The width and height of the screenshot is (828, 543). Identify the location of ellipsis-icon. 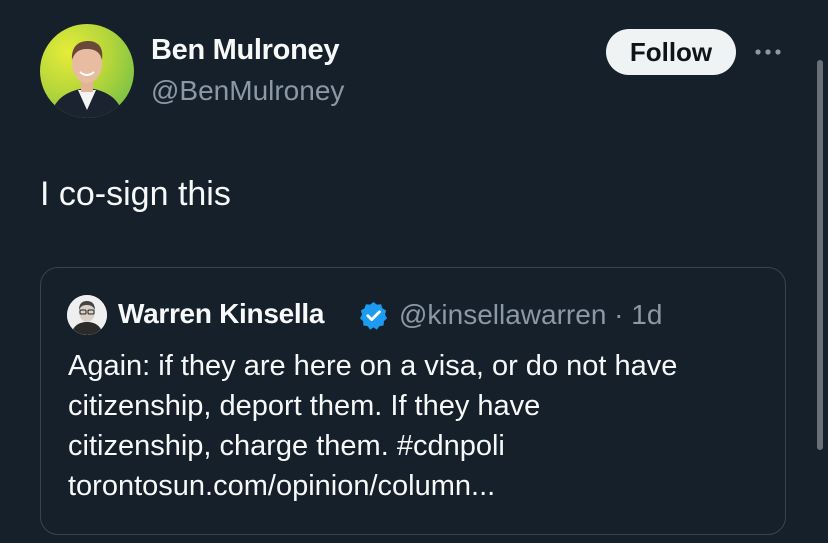
(768, 52).